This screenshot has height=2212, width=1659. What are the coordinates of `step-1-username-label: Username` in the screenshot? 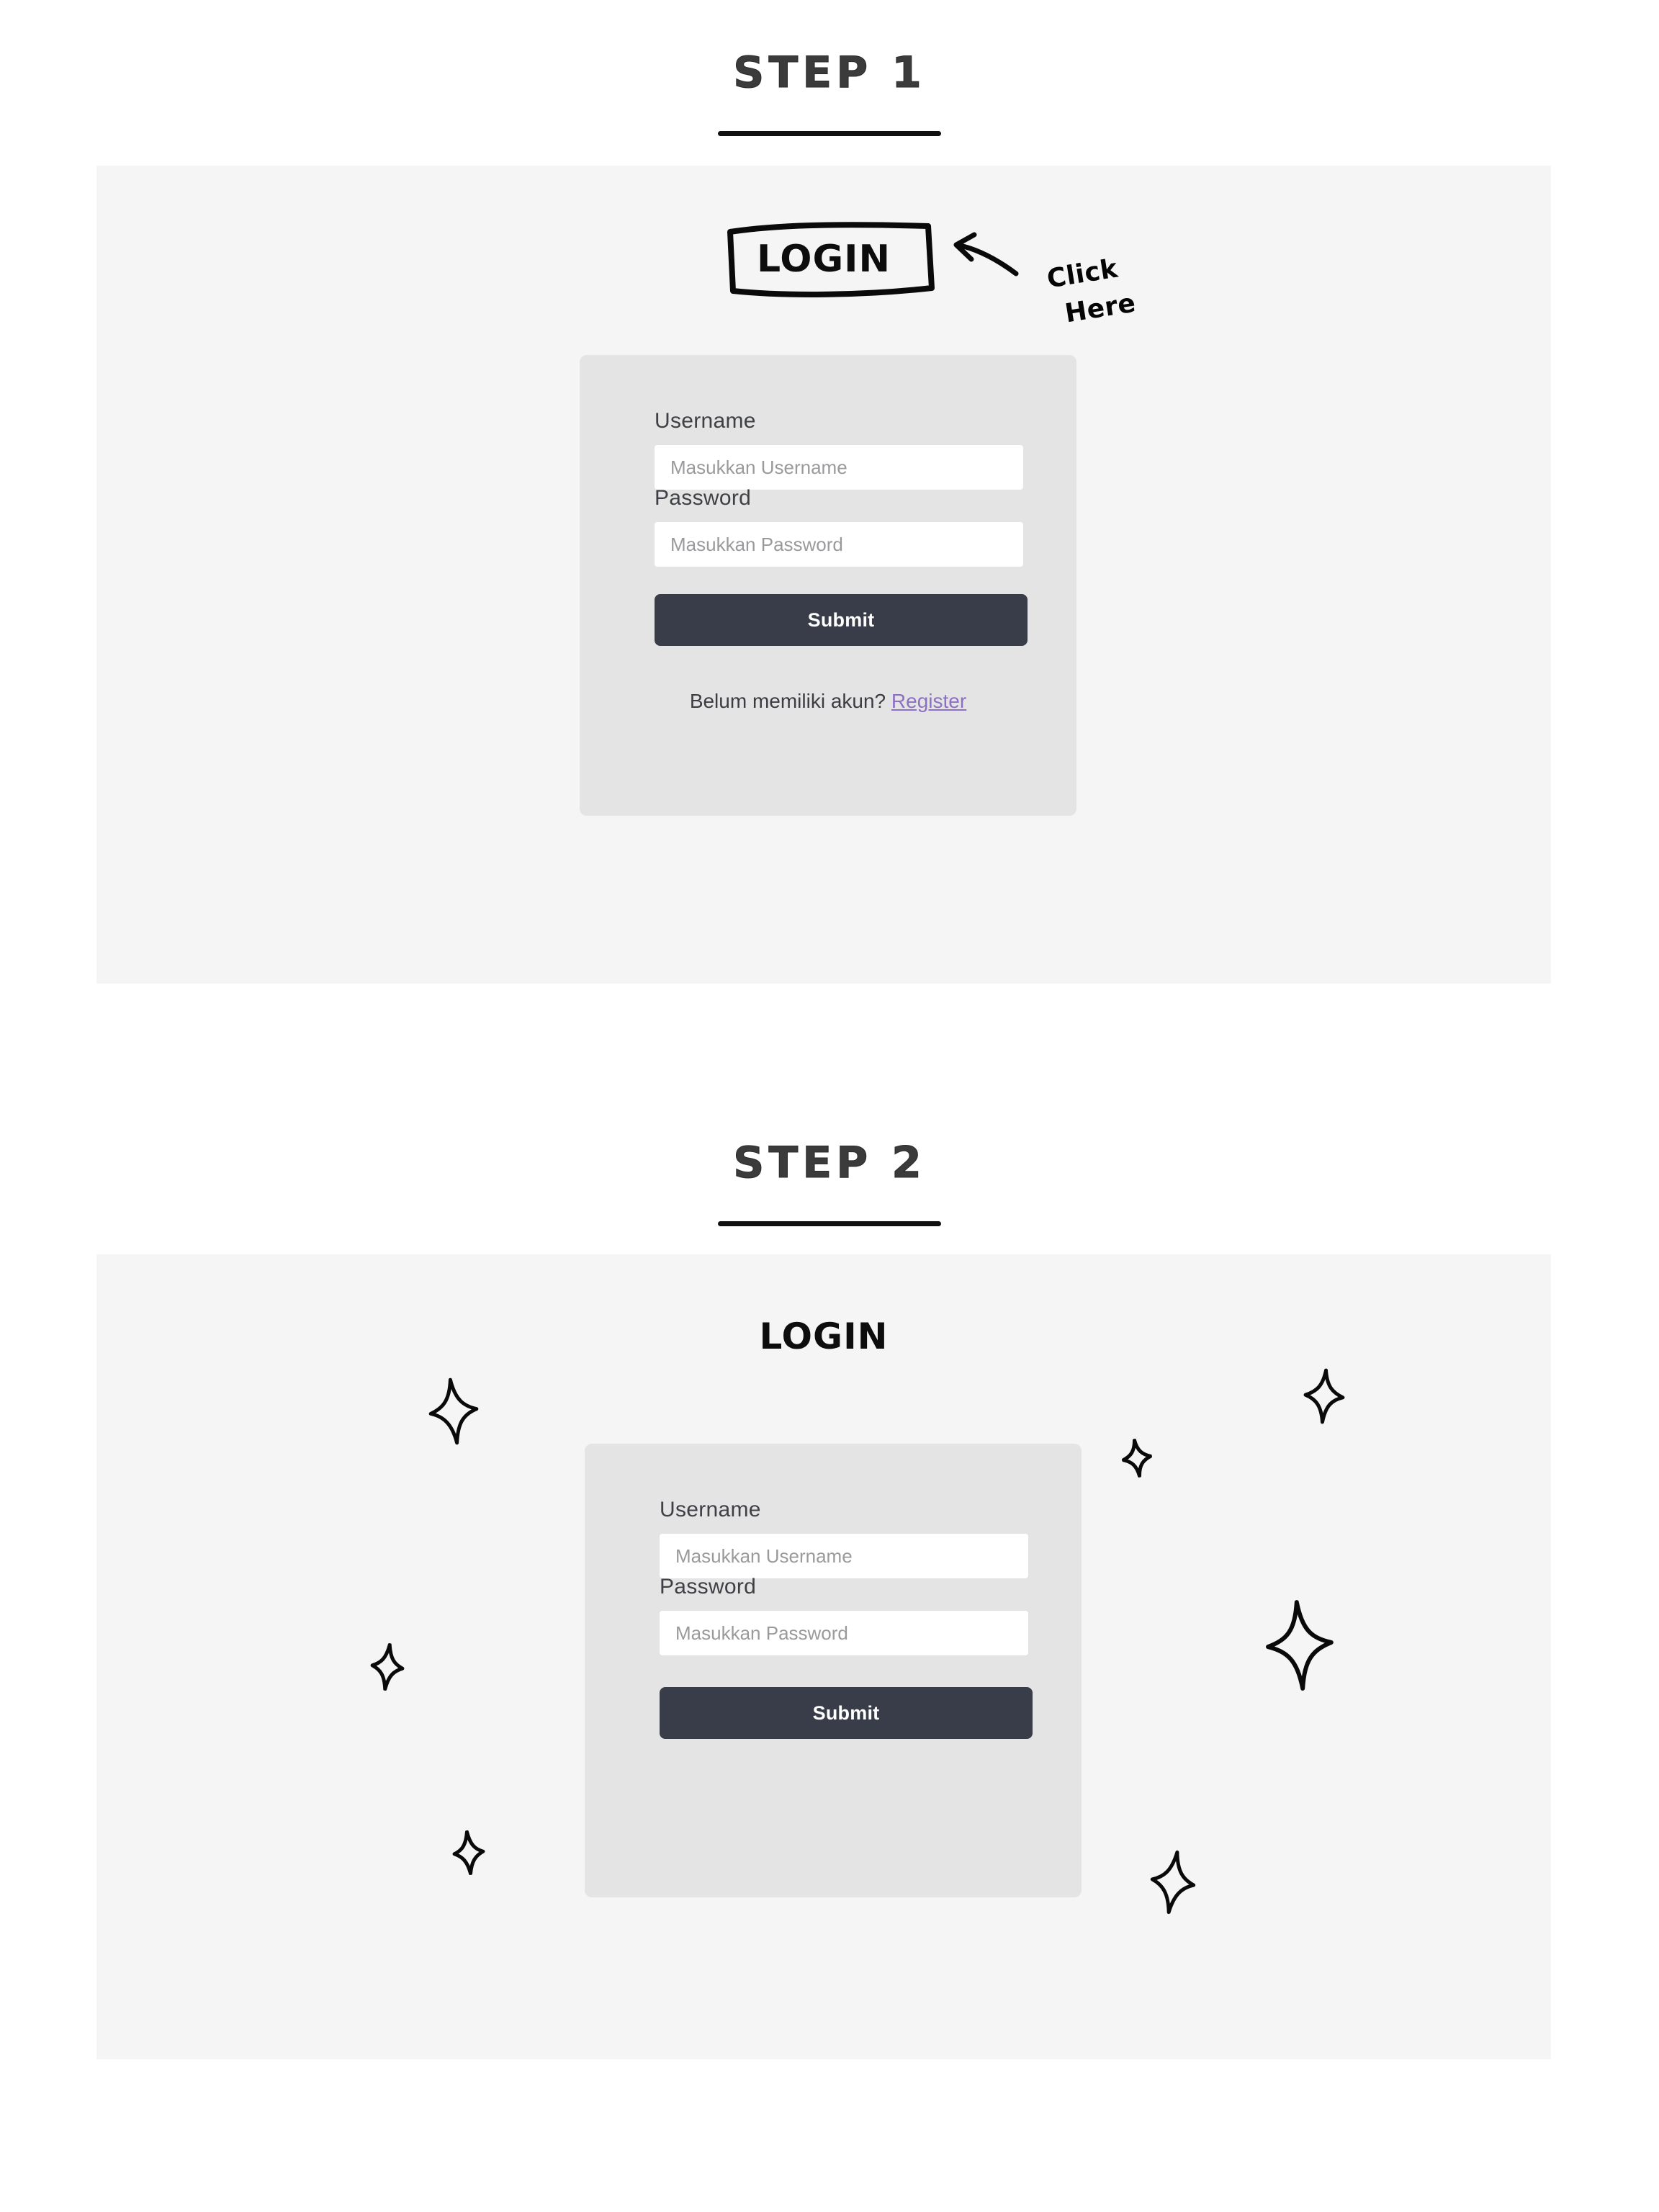 It's located at (706, 421).